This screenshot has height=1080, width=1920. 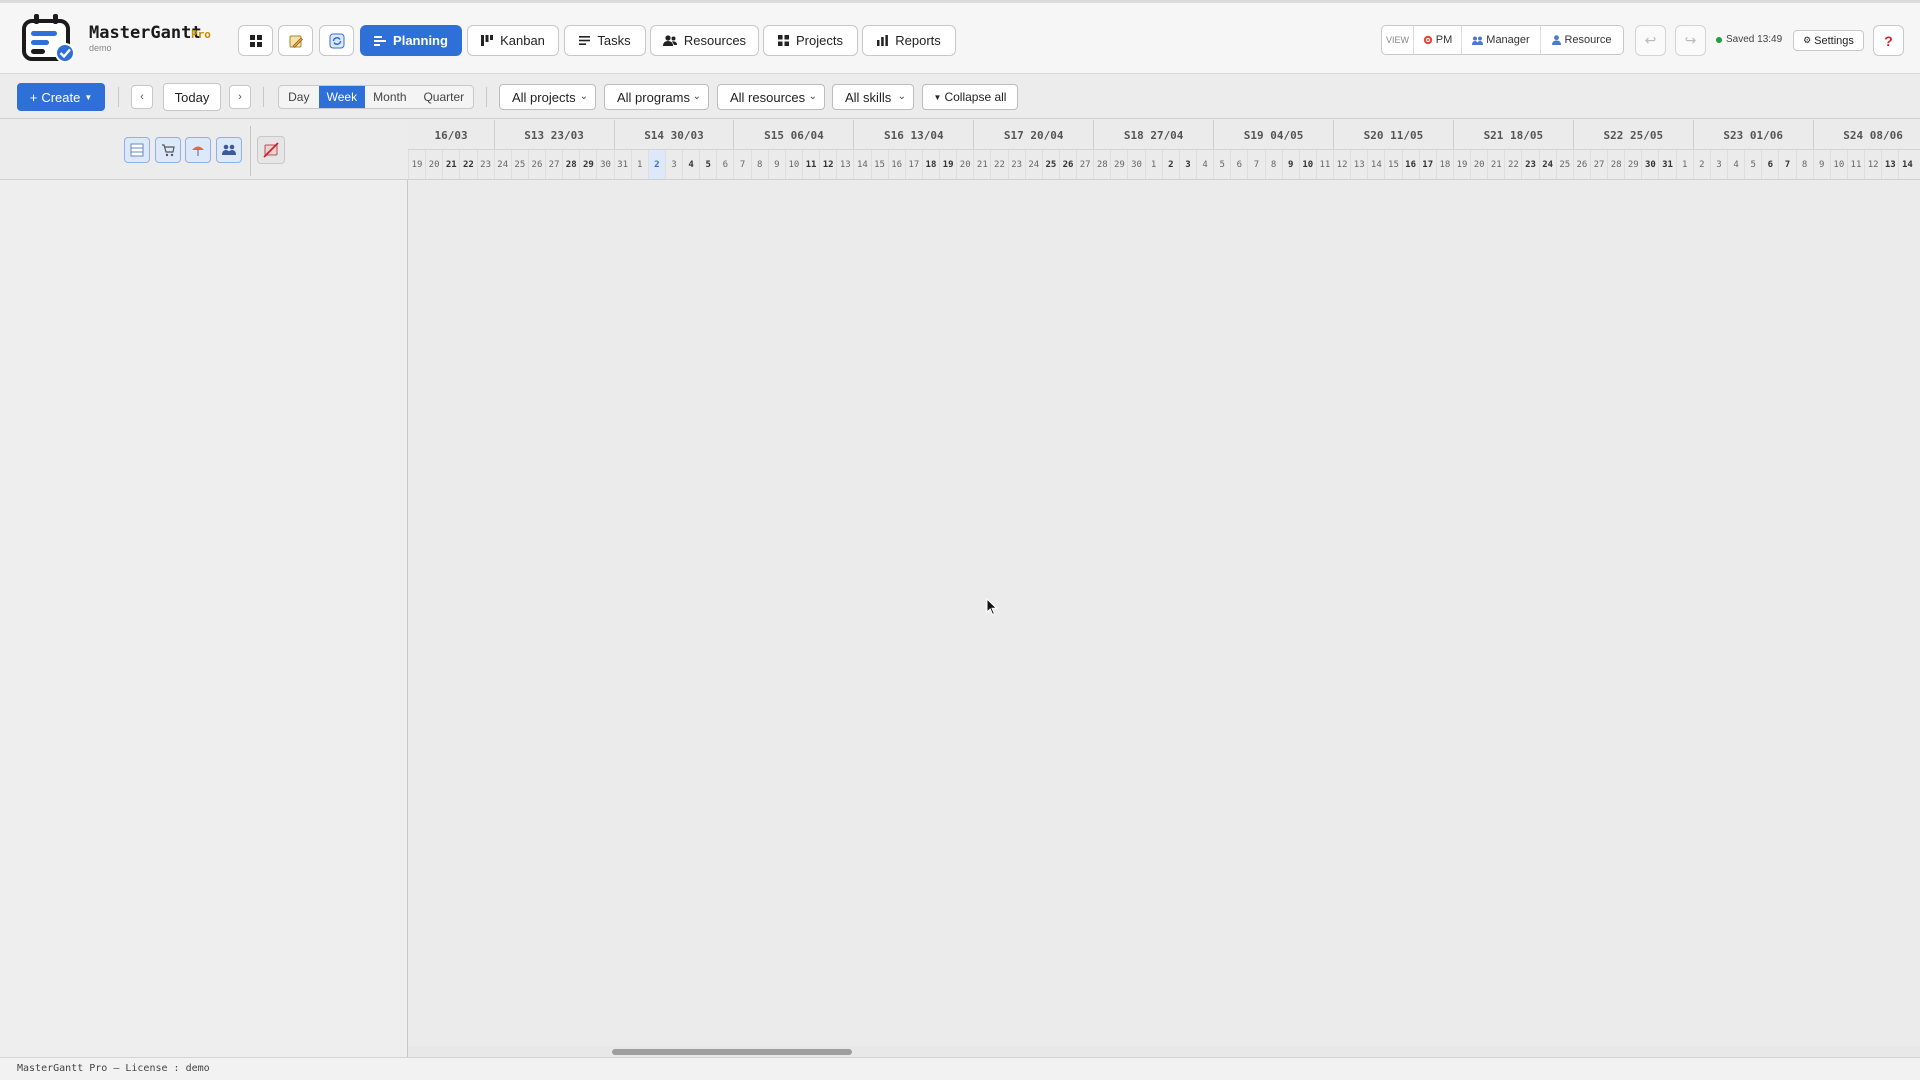 What do you see at coordinates (810, 40) in the screenshot?
I see `tab-projects: Projects` at bounding box center [810, 40].